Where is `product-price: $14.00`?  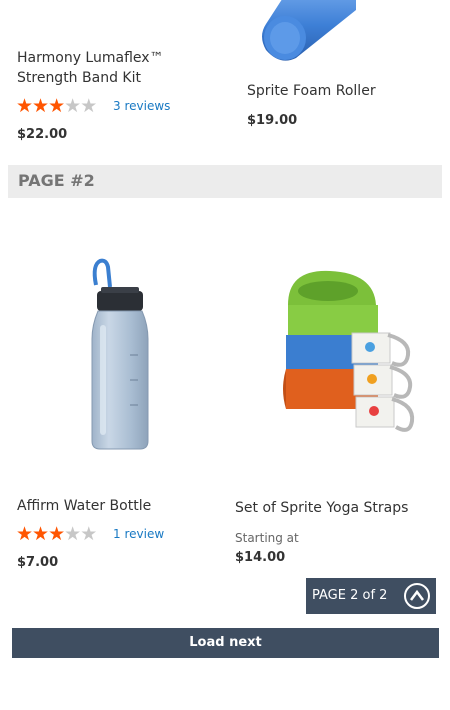
product-price: $14.00 is located at coordinates (260, 557).